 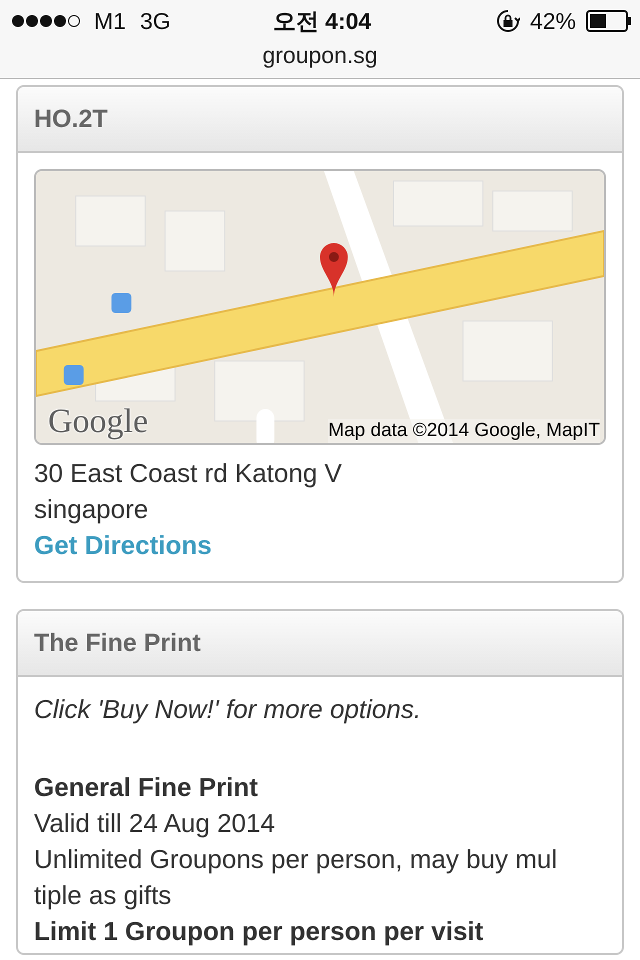 What do you see at coordinates (110, 21) in the screenshot?
I see `carrier-name: M1` at bounding box center [110, 21].